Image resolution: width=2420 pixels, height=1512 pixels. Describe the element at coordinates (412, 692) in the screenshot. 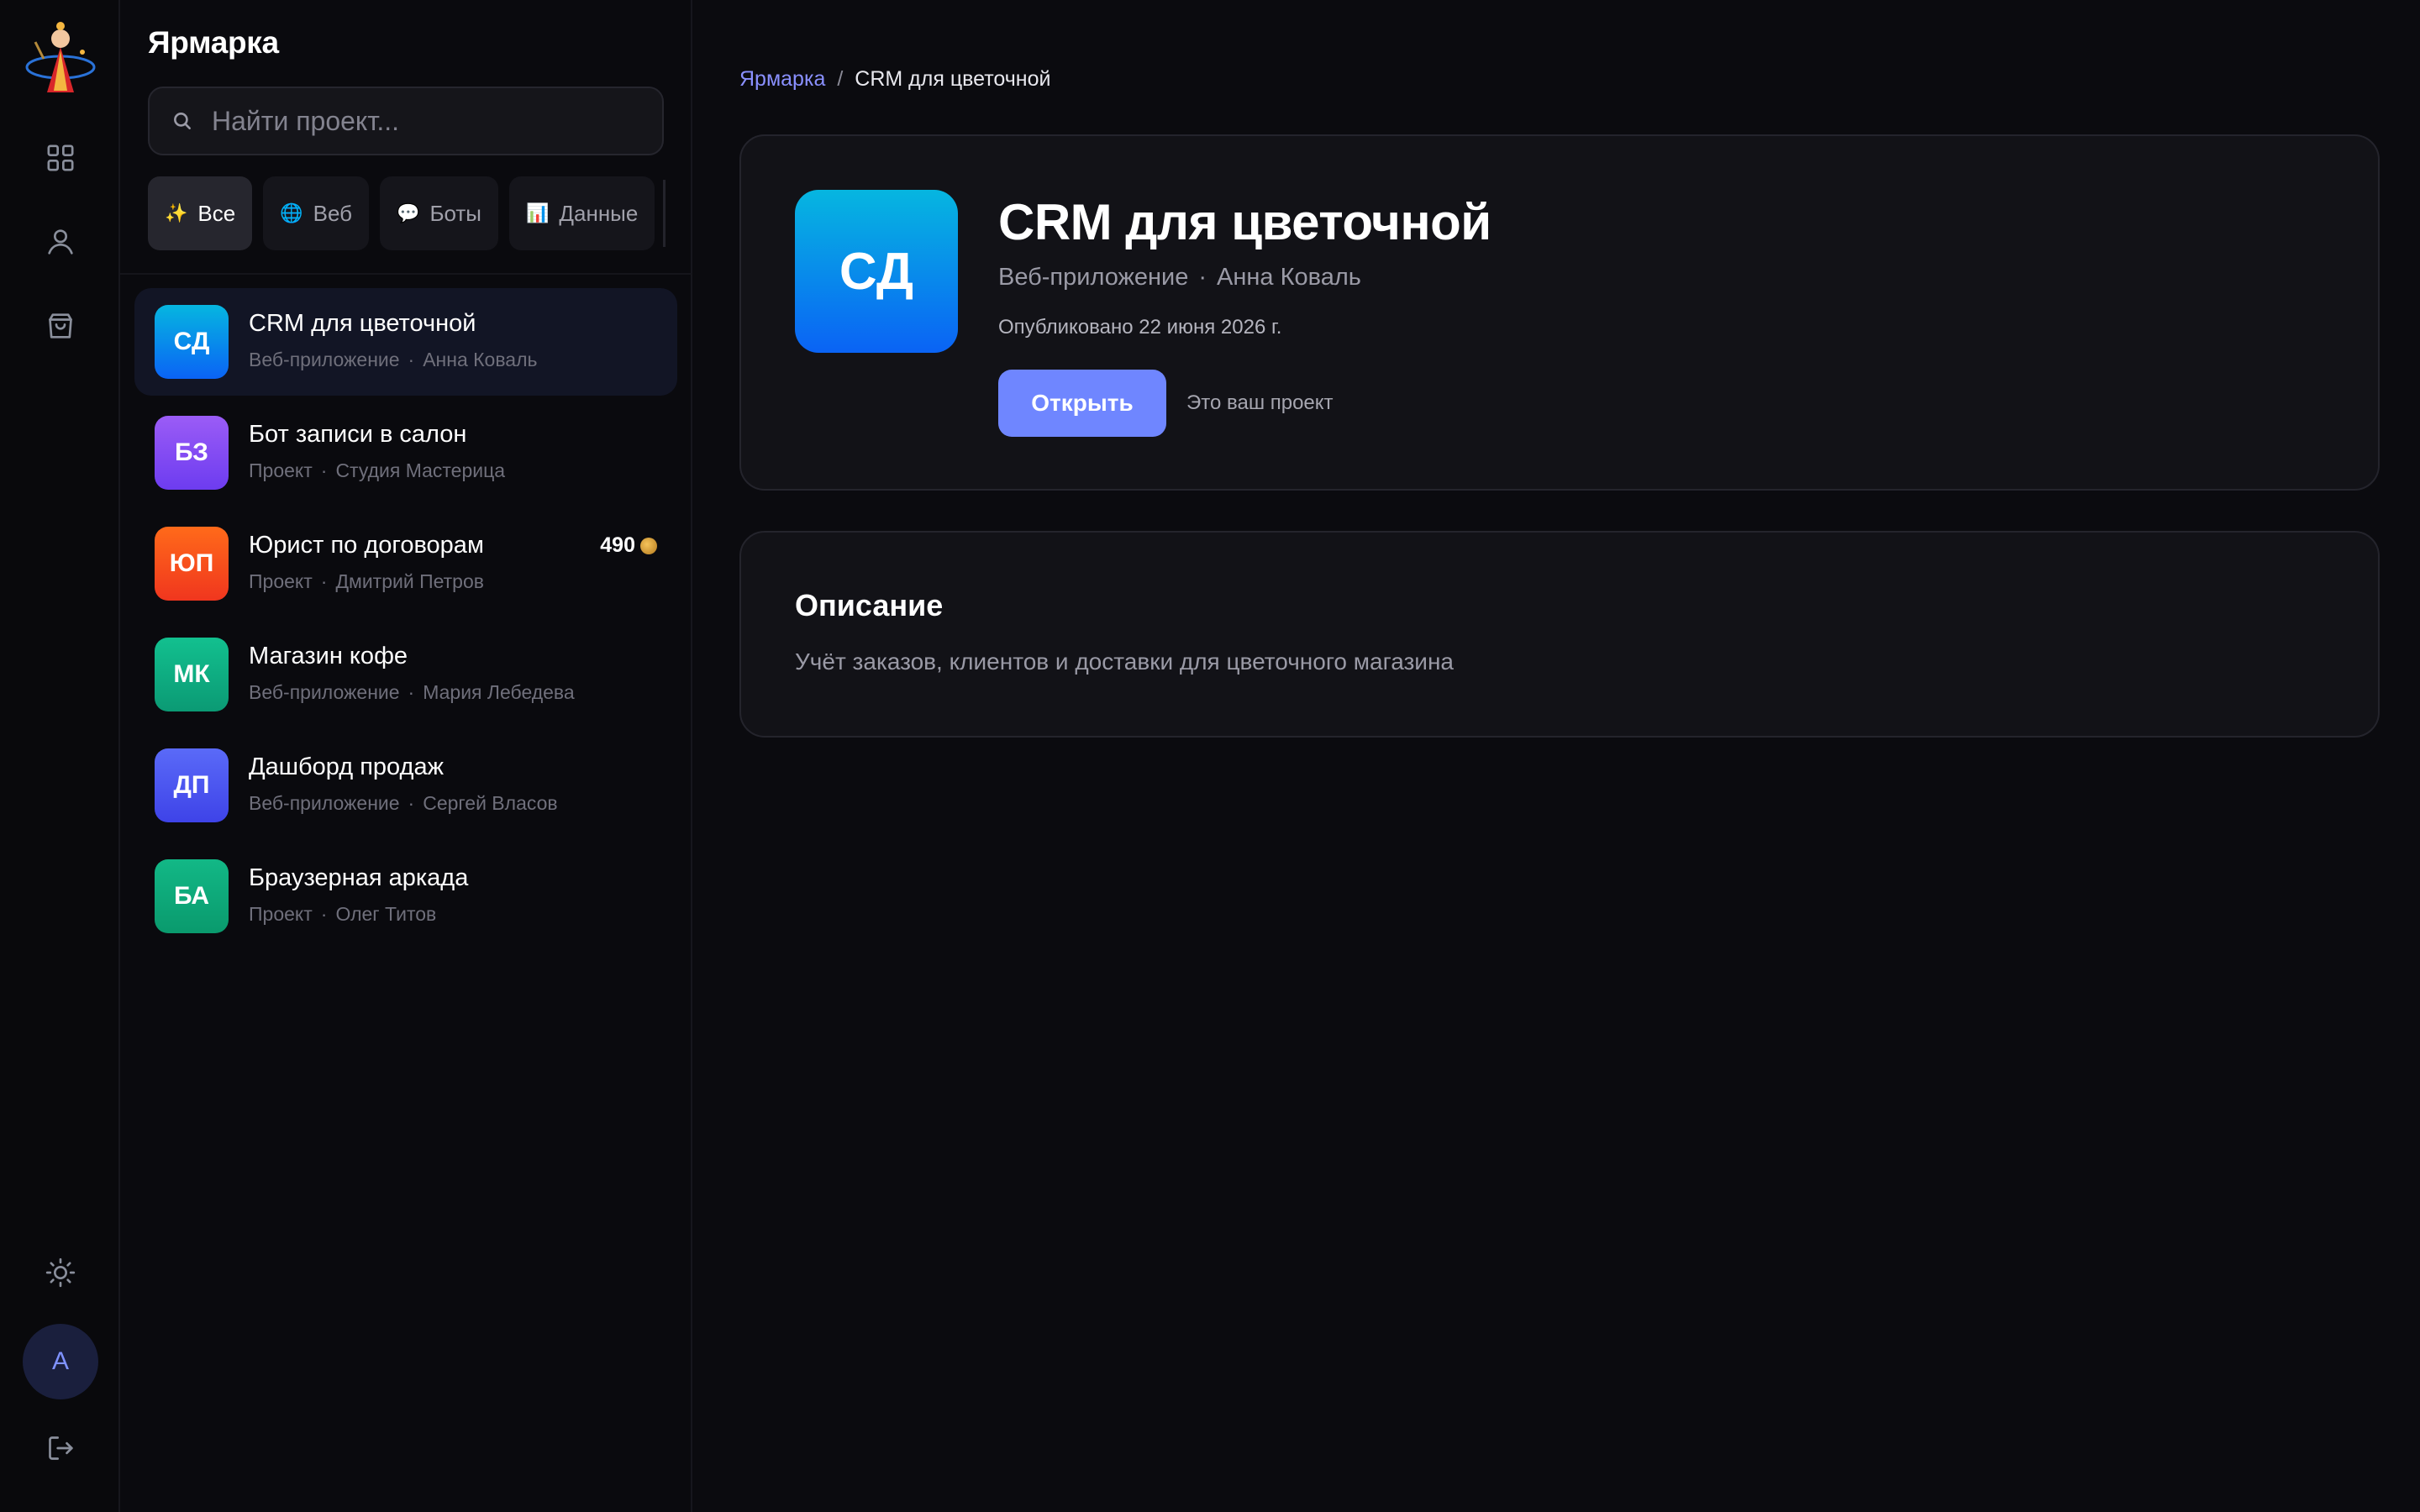

I see `project-meta: Веб-приложение · Мария Лебедева` at that location.